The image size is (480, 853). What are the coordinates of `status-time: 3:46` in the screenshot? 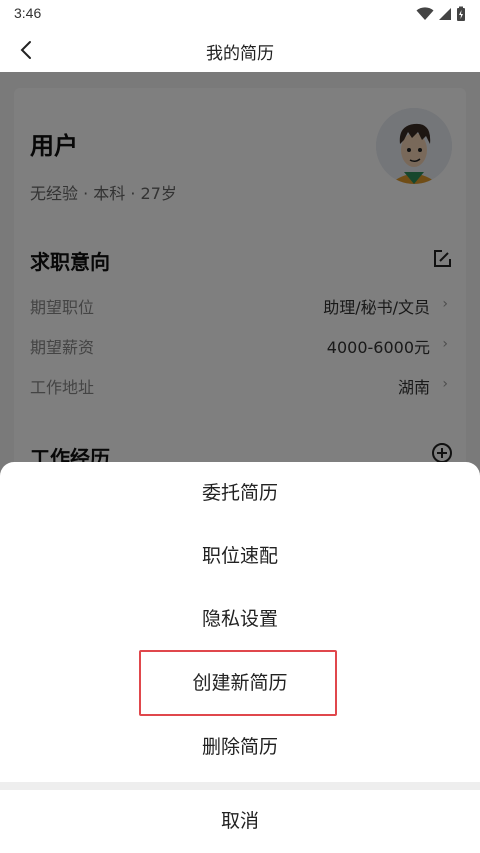 It's located at (28, 13).